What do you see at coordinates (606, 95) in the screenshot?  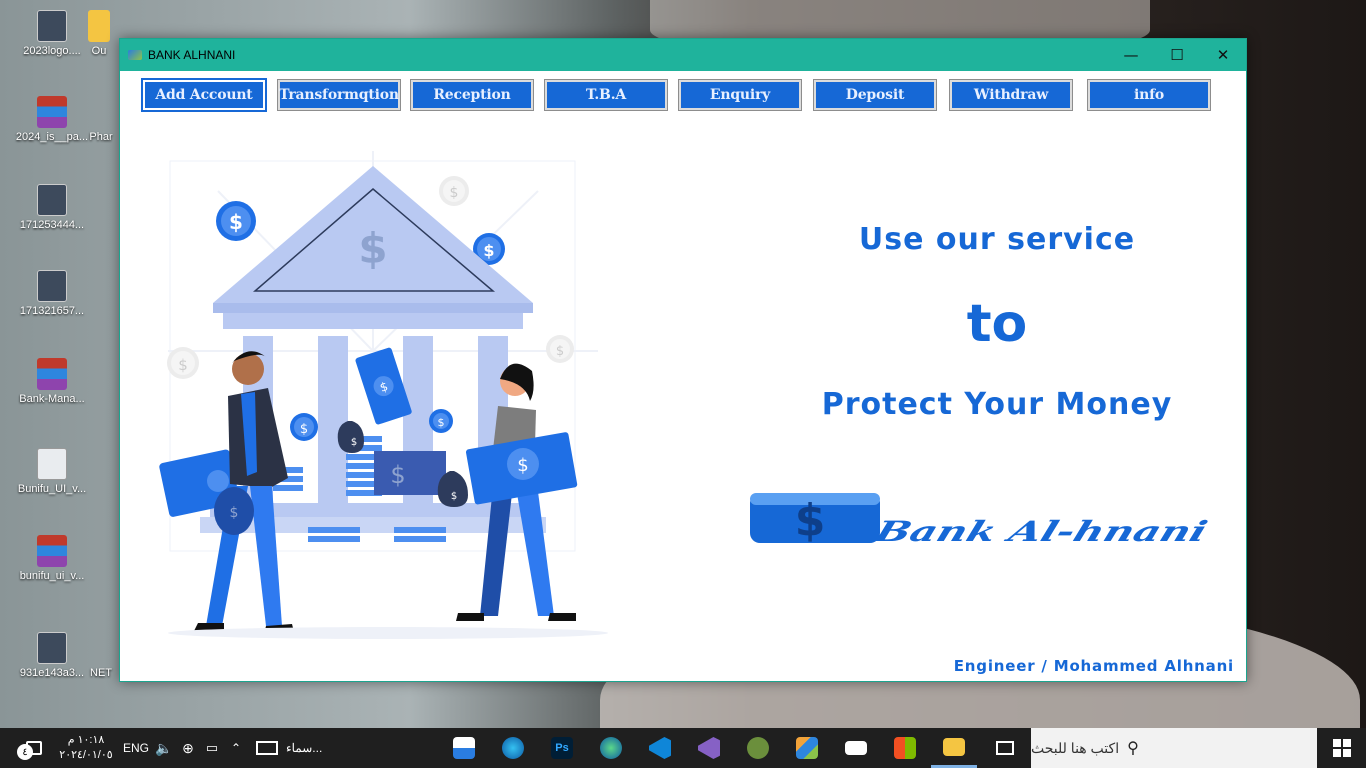 I see `tba-button: T.B.A` at bounding box center [606, 95].